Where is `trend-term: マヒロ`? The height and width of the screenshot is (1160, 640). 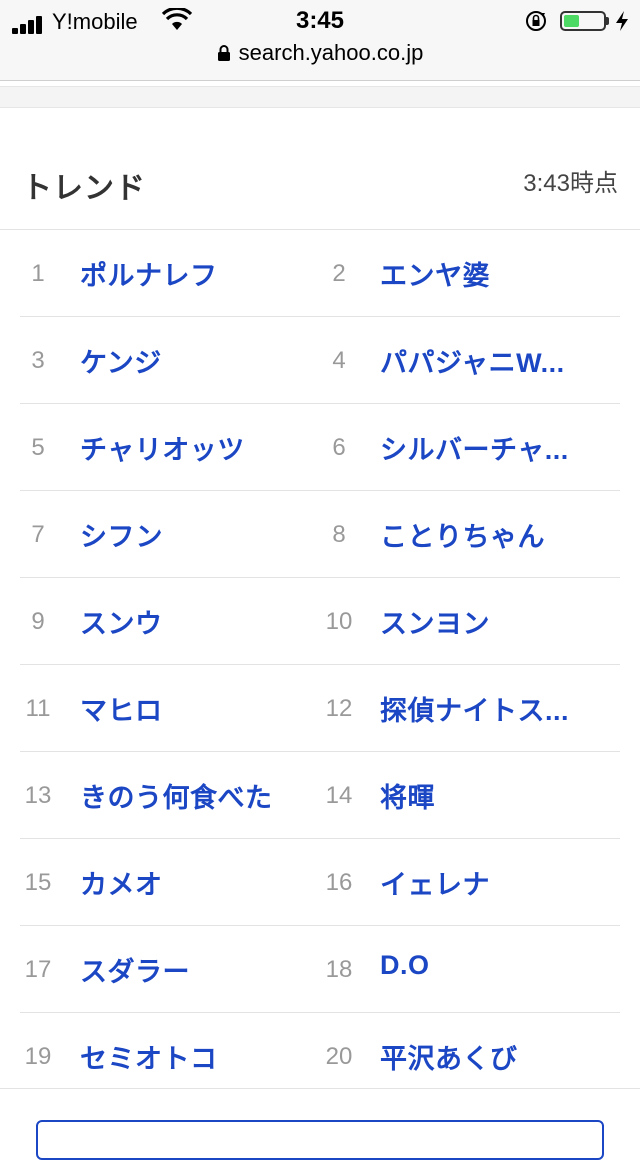 trend-term: マヒロ is located at coordinates (198, 708).